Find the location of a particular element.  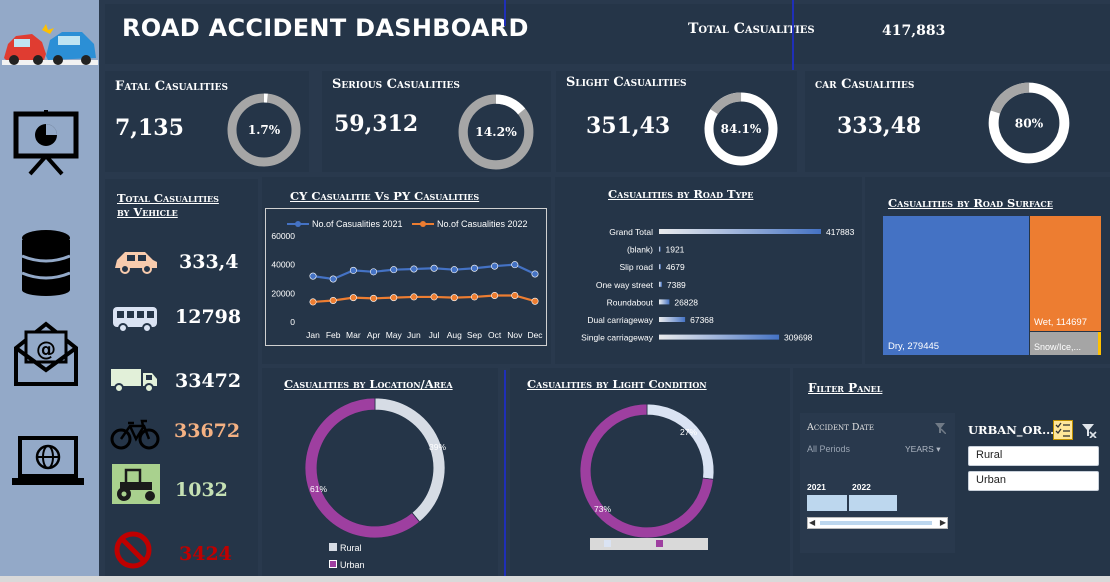

database-icon is located at coordinates (46, 262).